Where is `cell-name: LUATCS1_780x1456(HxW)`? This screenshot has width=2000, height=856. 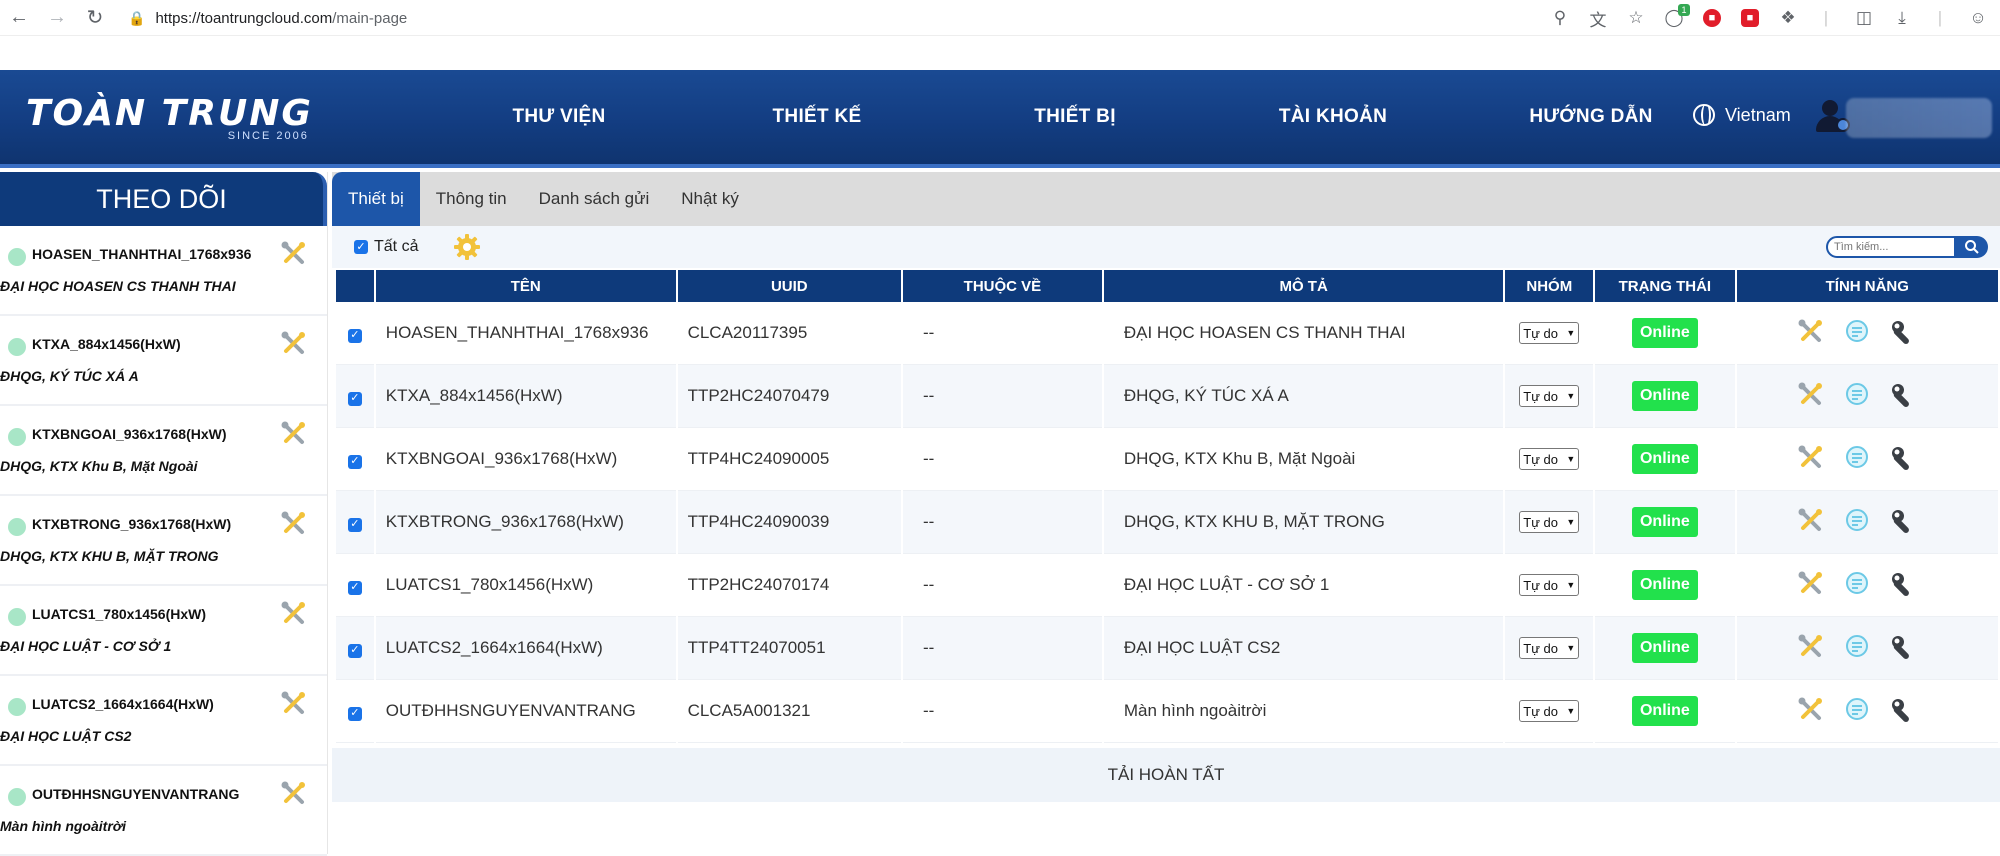 cell-name: LUATCS1_780x1456(HxW) is located at coordinates (525, 585).